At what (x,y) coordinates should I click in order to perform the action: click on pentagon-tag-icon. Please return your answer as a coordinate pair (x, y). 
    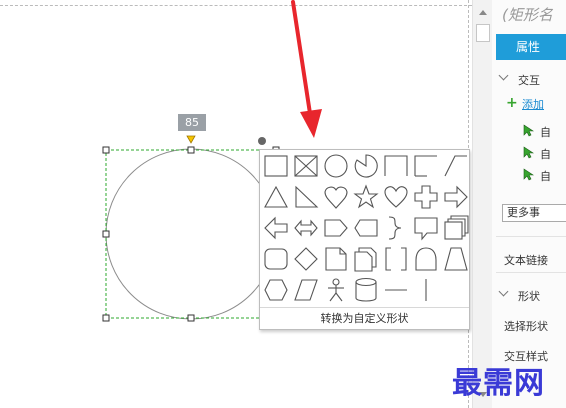
    Looking at the image, I should click on (336, 228).